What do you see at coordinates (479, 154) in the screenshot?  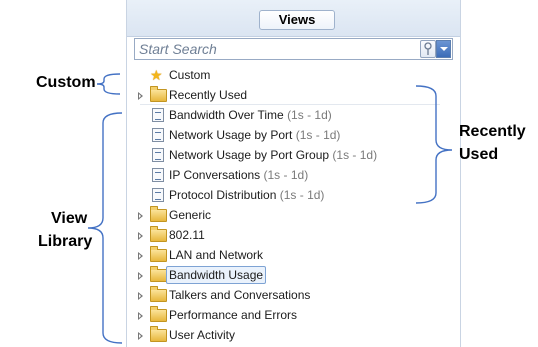 I see `annotation-recently-used-line2: Used` at bounding box center [479, 154].